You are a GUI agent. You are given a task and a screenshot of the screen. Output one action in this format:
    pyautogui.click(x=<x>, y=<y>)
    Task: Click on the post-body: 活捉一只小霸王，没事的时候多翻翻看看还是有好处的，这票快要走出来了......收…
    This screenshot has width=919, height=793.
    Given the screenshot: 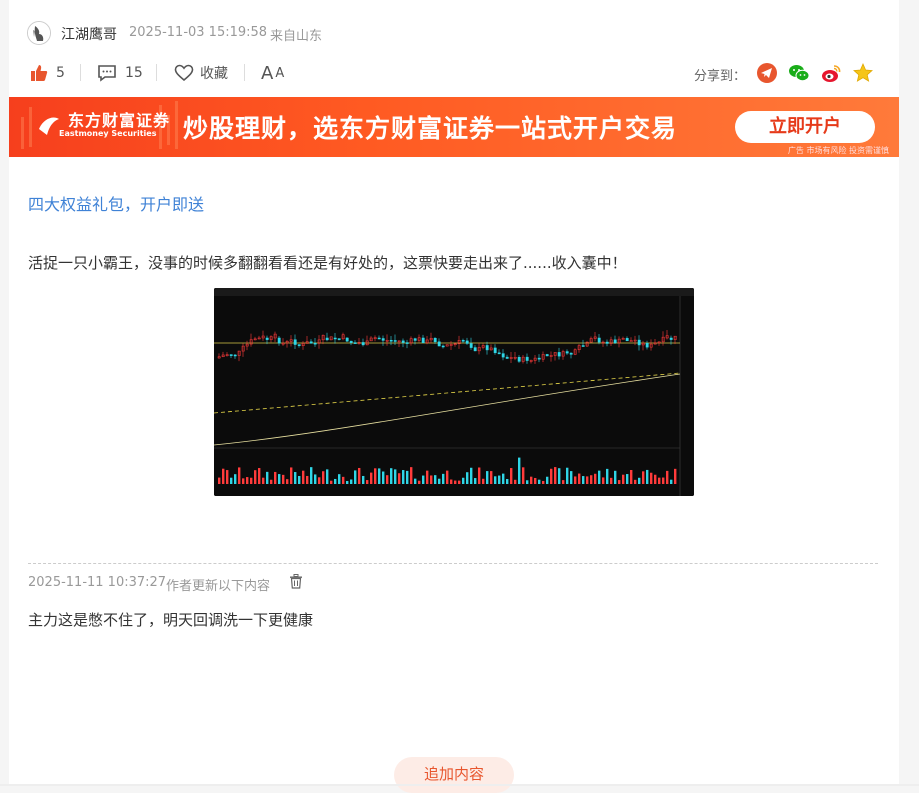 What is the action you would take?
    pyautogui.click(x=327, y=263)
    